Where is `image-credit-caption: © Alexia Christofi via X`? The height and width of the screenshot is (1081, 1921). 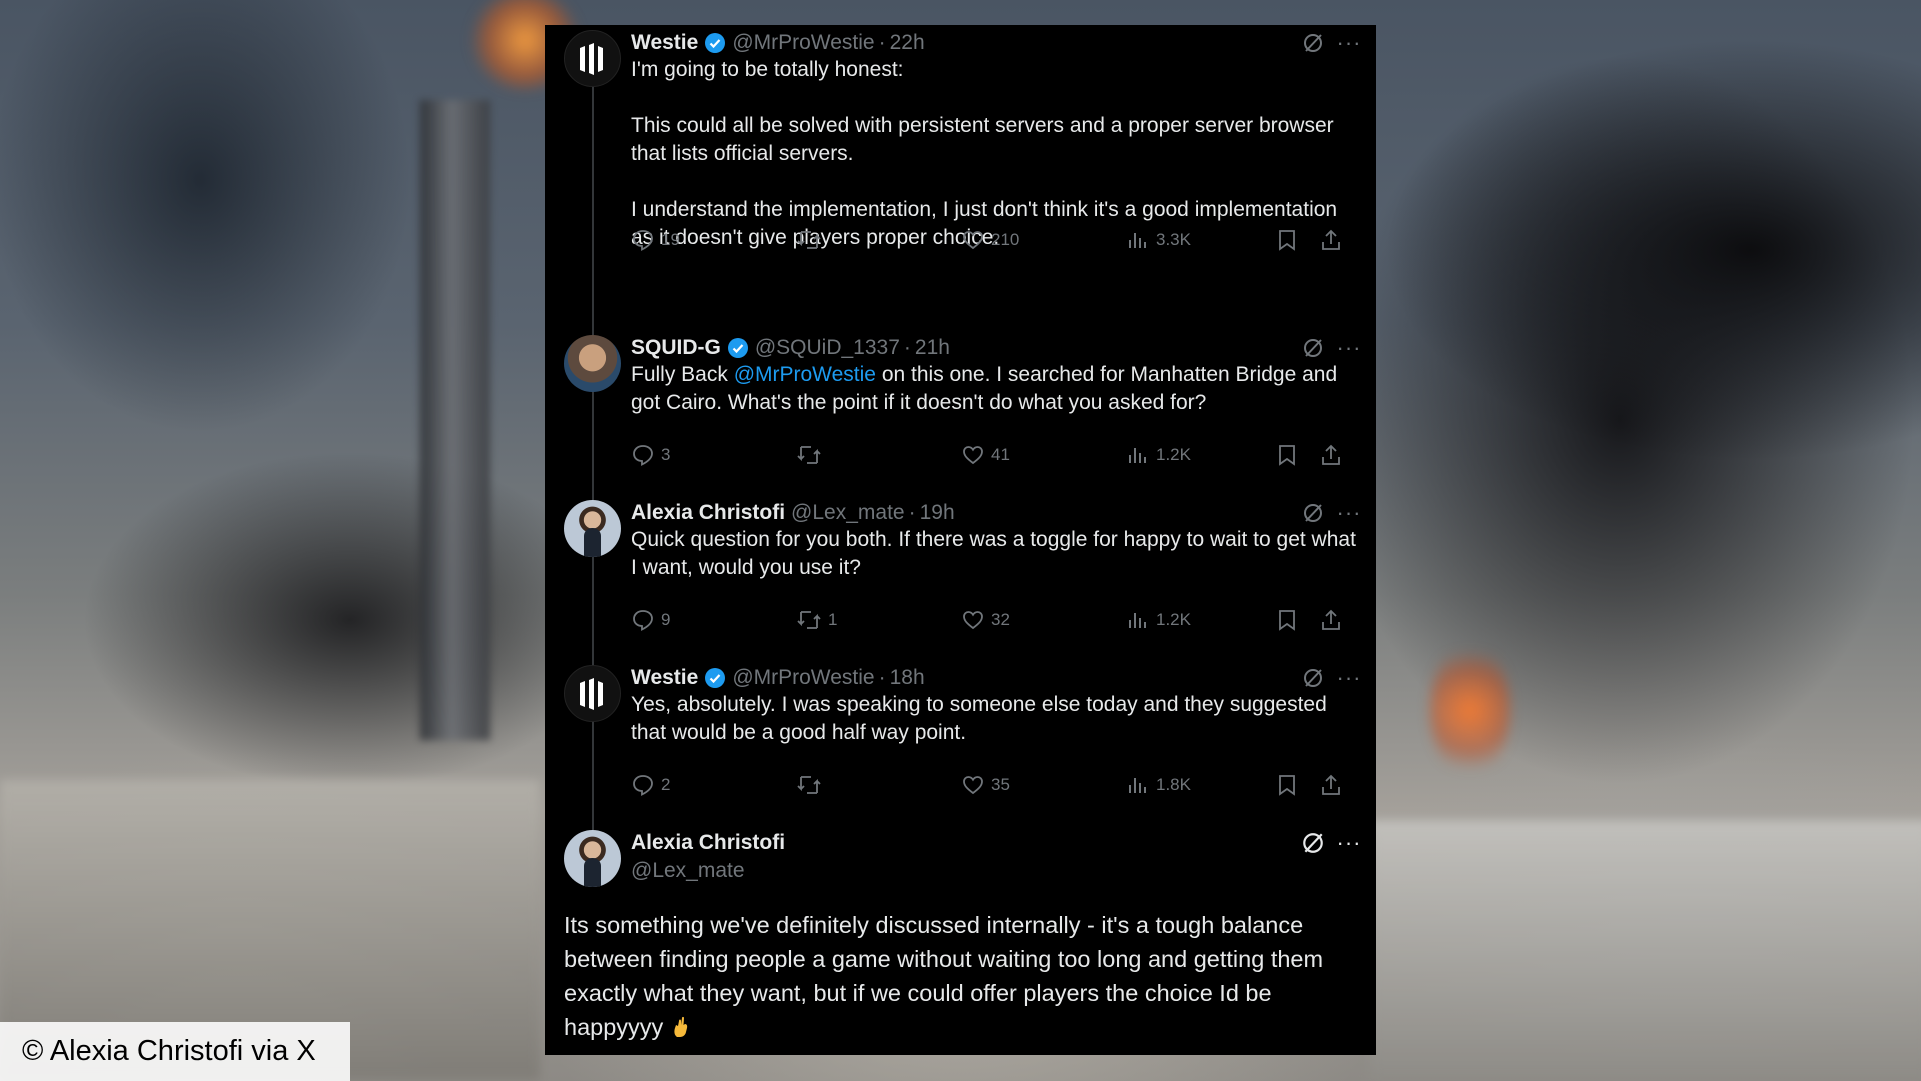 image-credit-caption: © Alexia Christofi via X is located at coordinates (175, 1051).